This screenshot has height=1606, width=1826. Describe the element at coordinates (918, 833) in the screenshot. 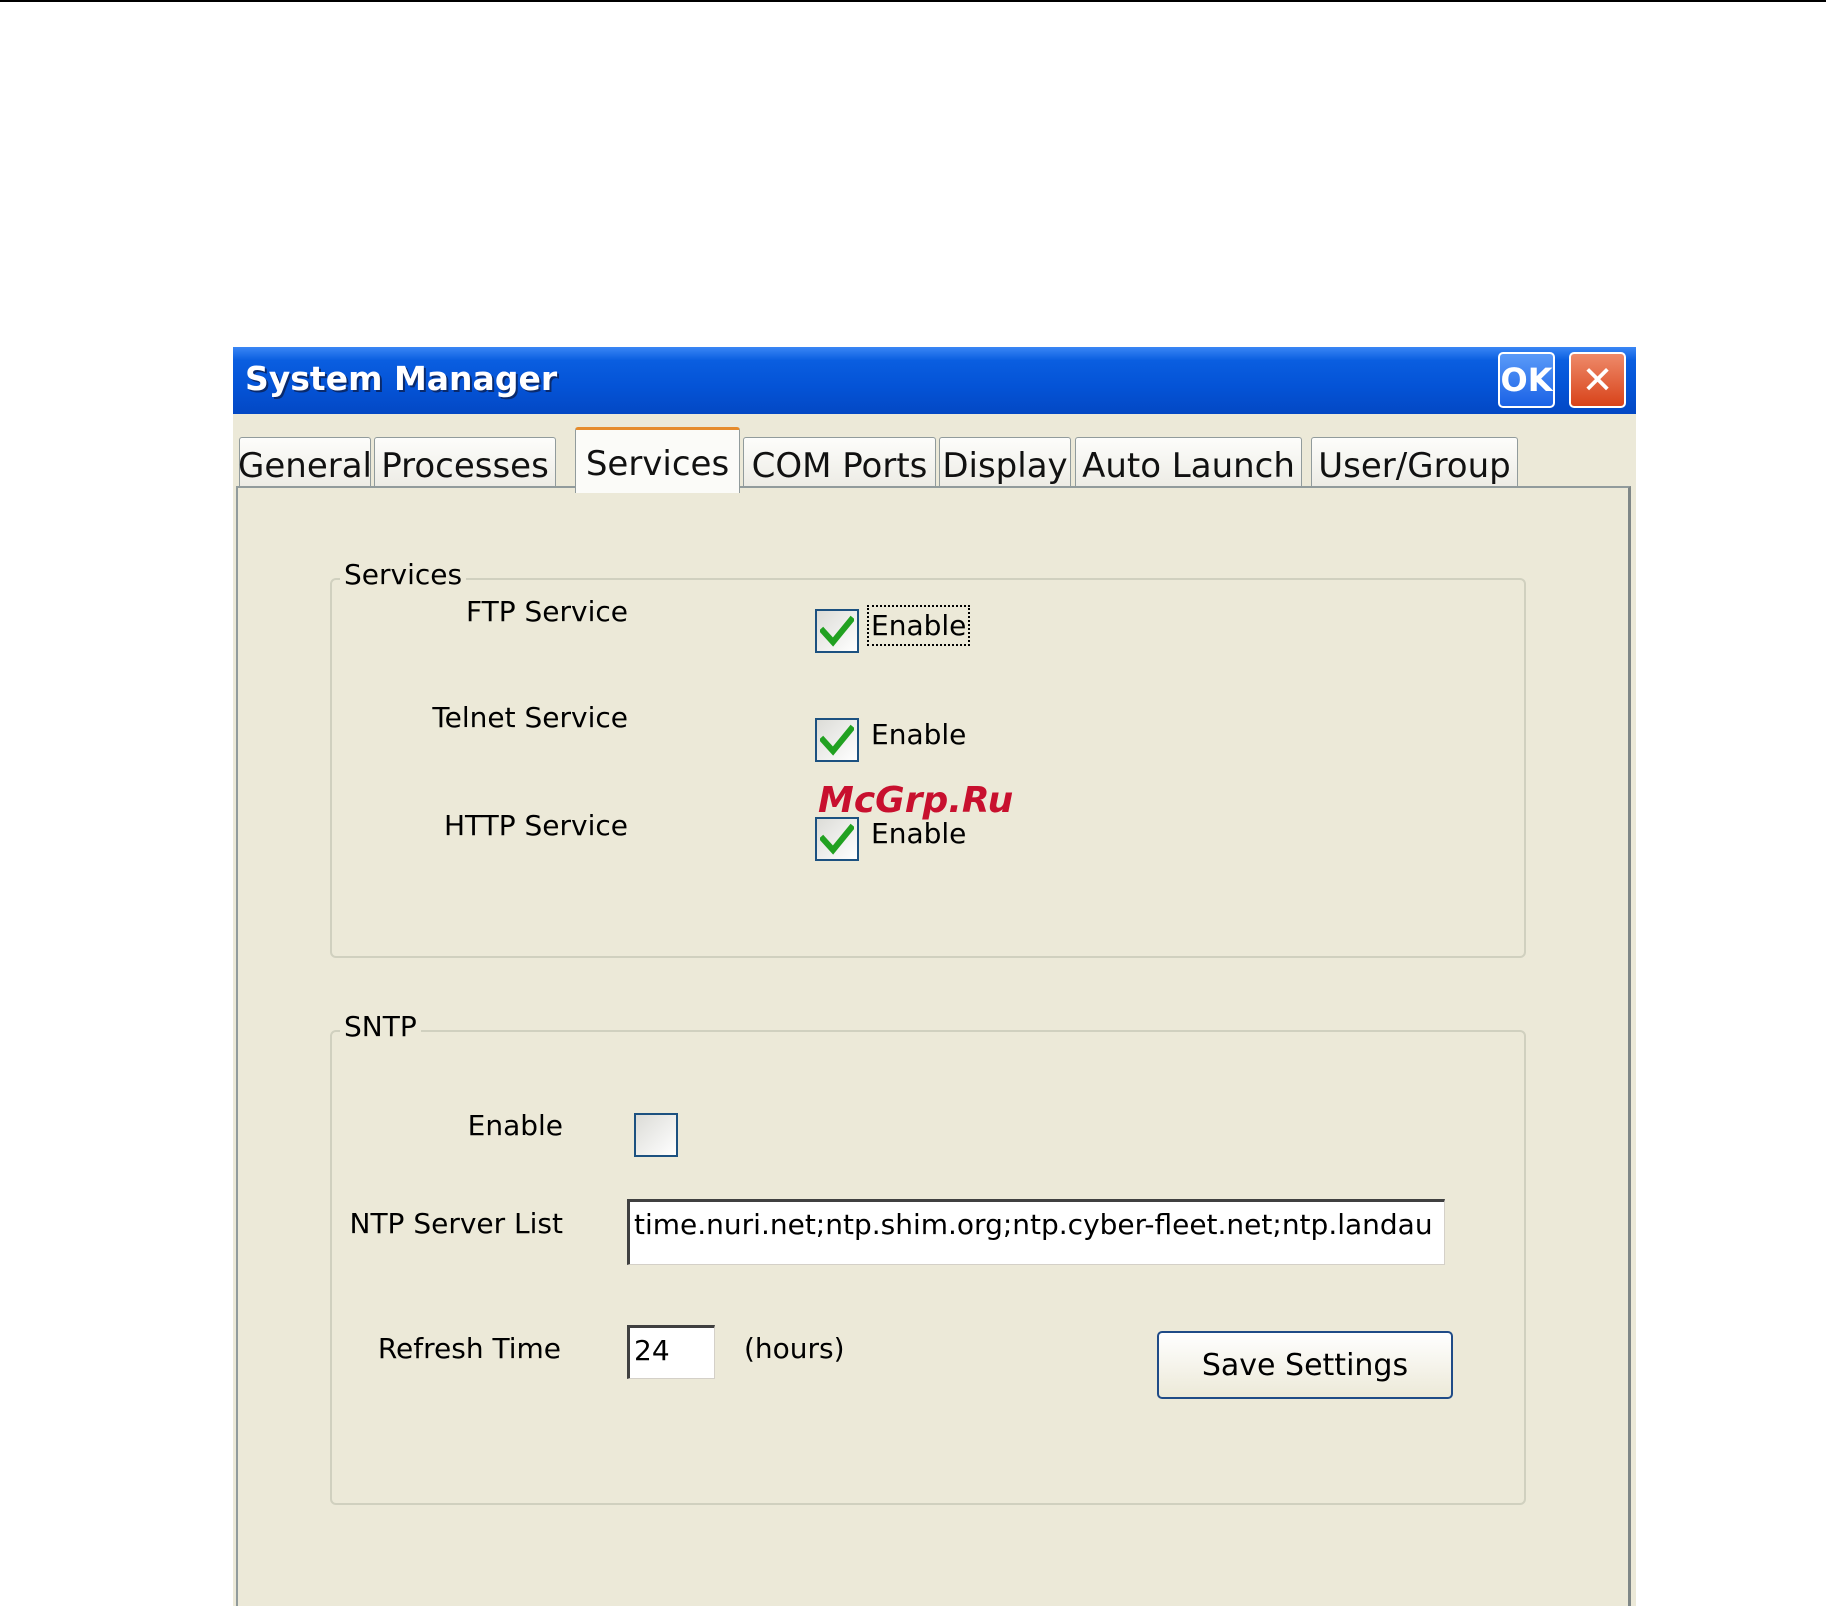

I see `http-enable-label: Enable` at that location.